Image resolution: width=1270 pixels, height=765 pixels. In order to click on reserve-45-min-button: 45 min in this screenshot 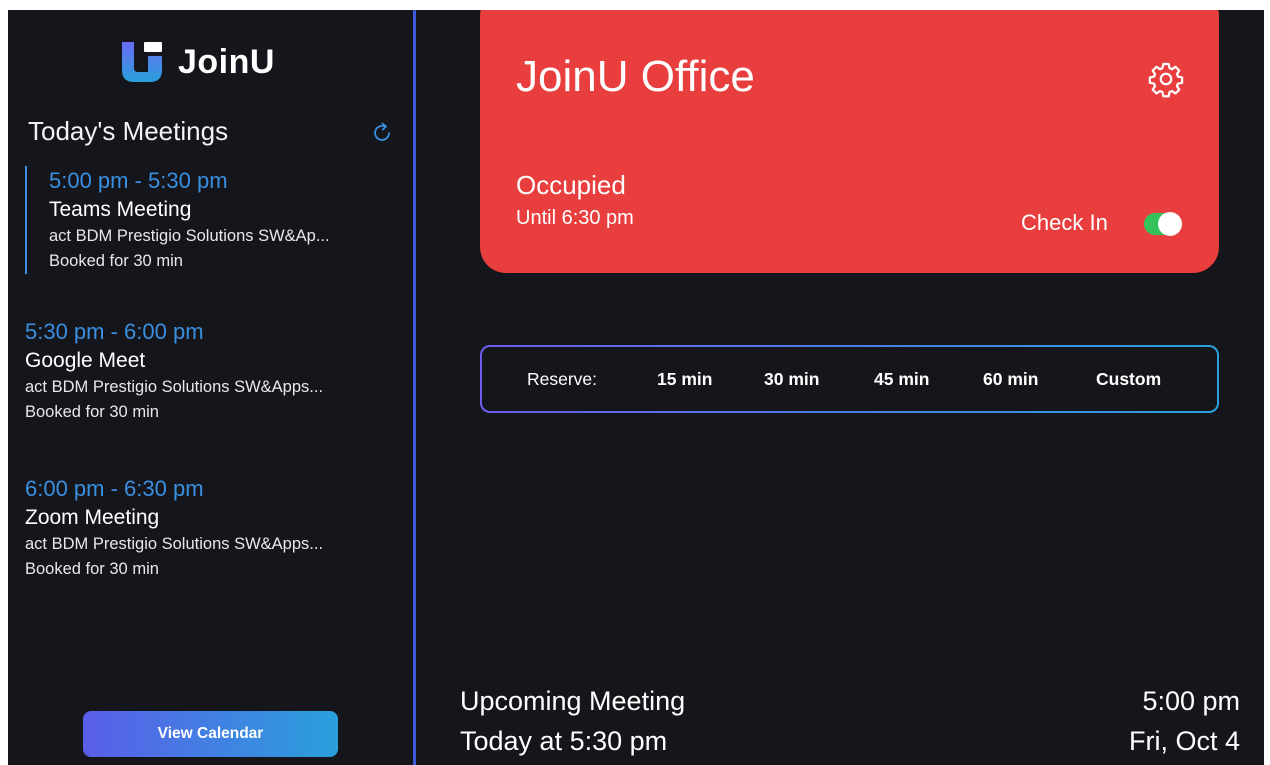, I will do `click(901, 379)`.